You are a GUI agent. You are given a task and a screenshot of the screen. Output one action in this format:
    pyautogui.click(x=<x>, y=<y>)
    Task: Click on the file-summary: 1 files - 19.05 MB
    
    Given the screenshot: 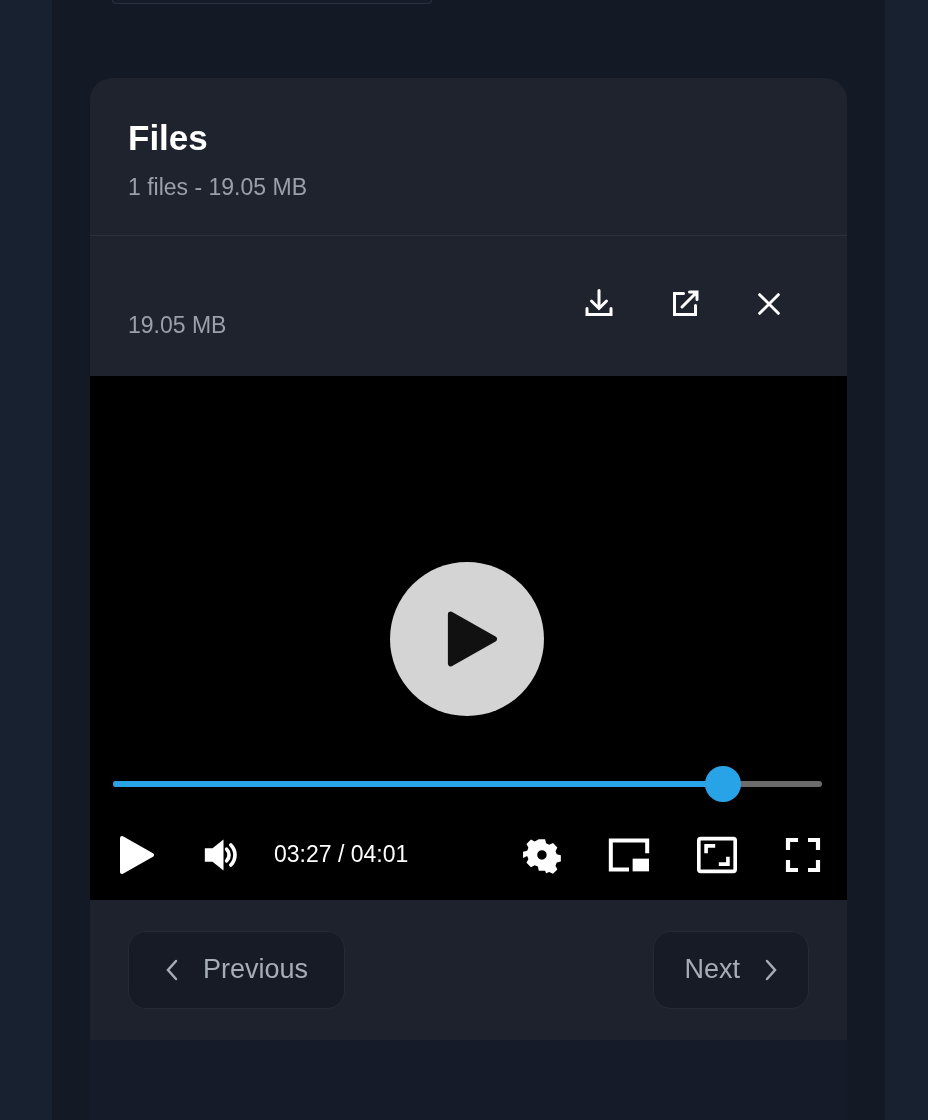 What is the action you would take?
    pyautogui.click(x=218, y=187)
    